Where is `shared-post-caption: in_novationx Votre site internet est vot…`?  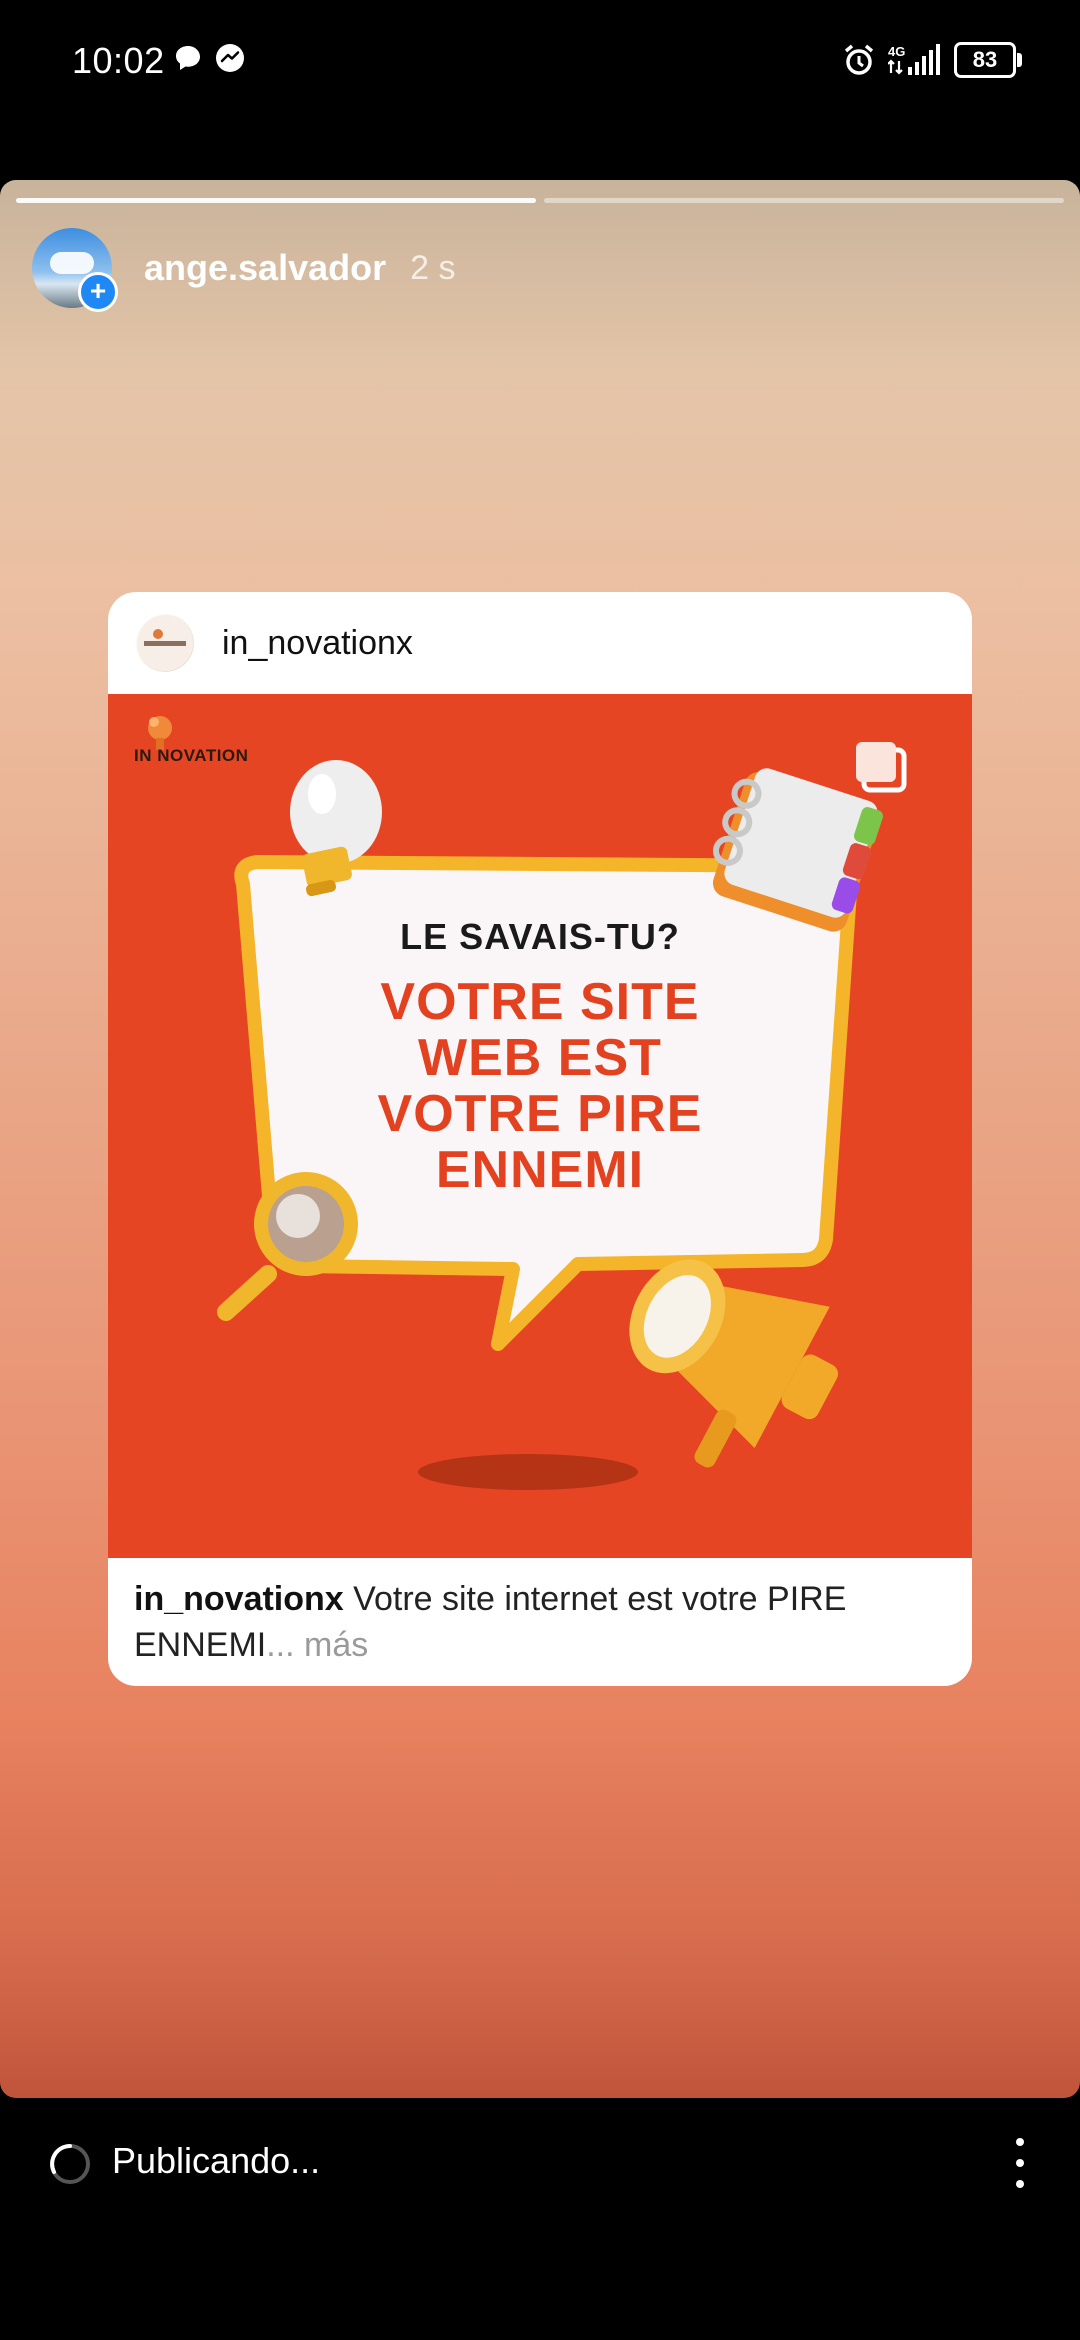 shared-post-caption: in_novationx Votre site internet est vot… is located at coordinates (540, 1613).